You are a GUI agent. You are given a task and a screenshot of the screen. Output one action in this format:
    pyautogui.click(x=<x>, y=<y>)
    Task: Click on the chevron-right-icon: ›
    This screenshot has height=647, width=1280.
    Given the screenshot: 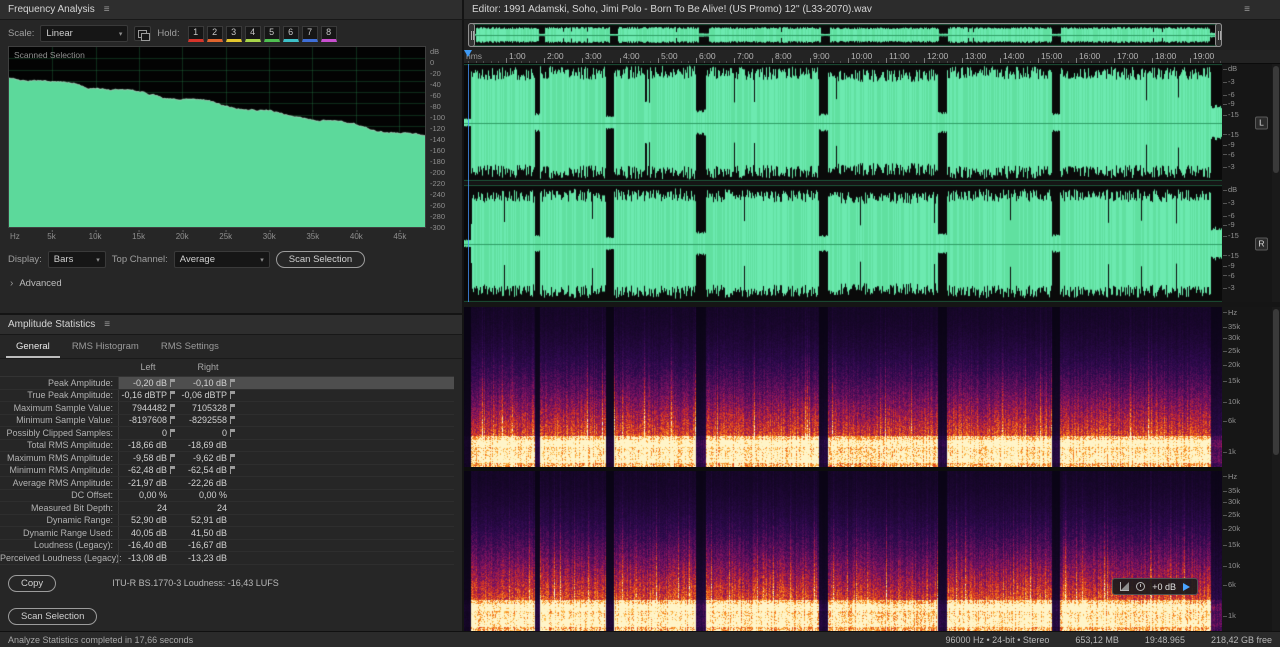 What is the action you would take?
    pyautogui.click(x=12, y=283)
    